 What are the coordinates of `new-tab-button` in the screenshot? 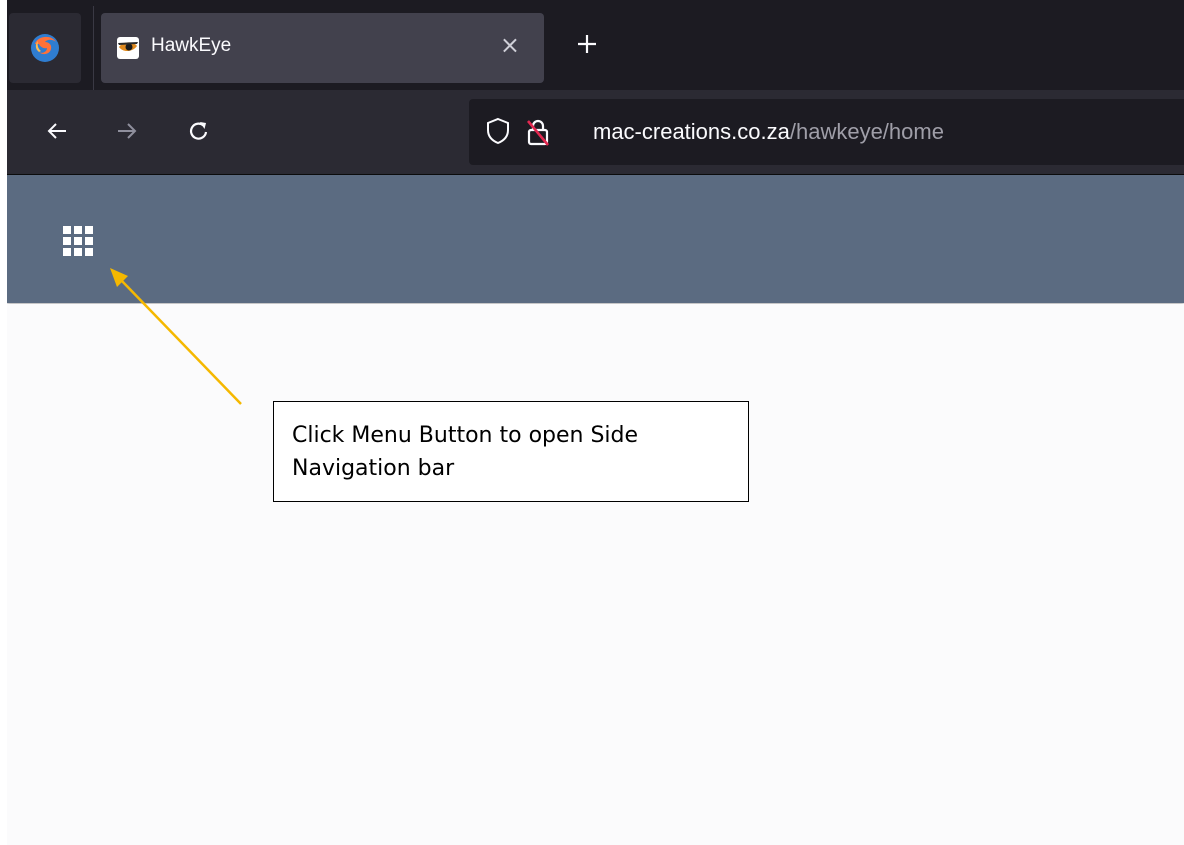 It's located at (587, 44).